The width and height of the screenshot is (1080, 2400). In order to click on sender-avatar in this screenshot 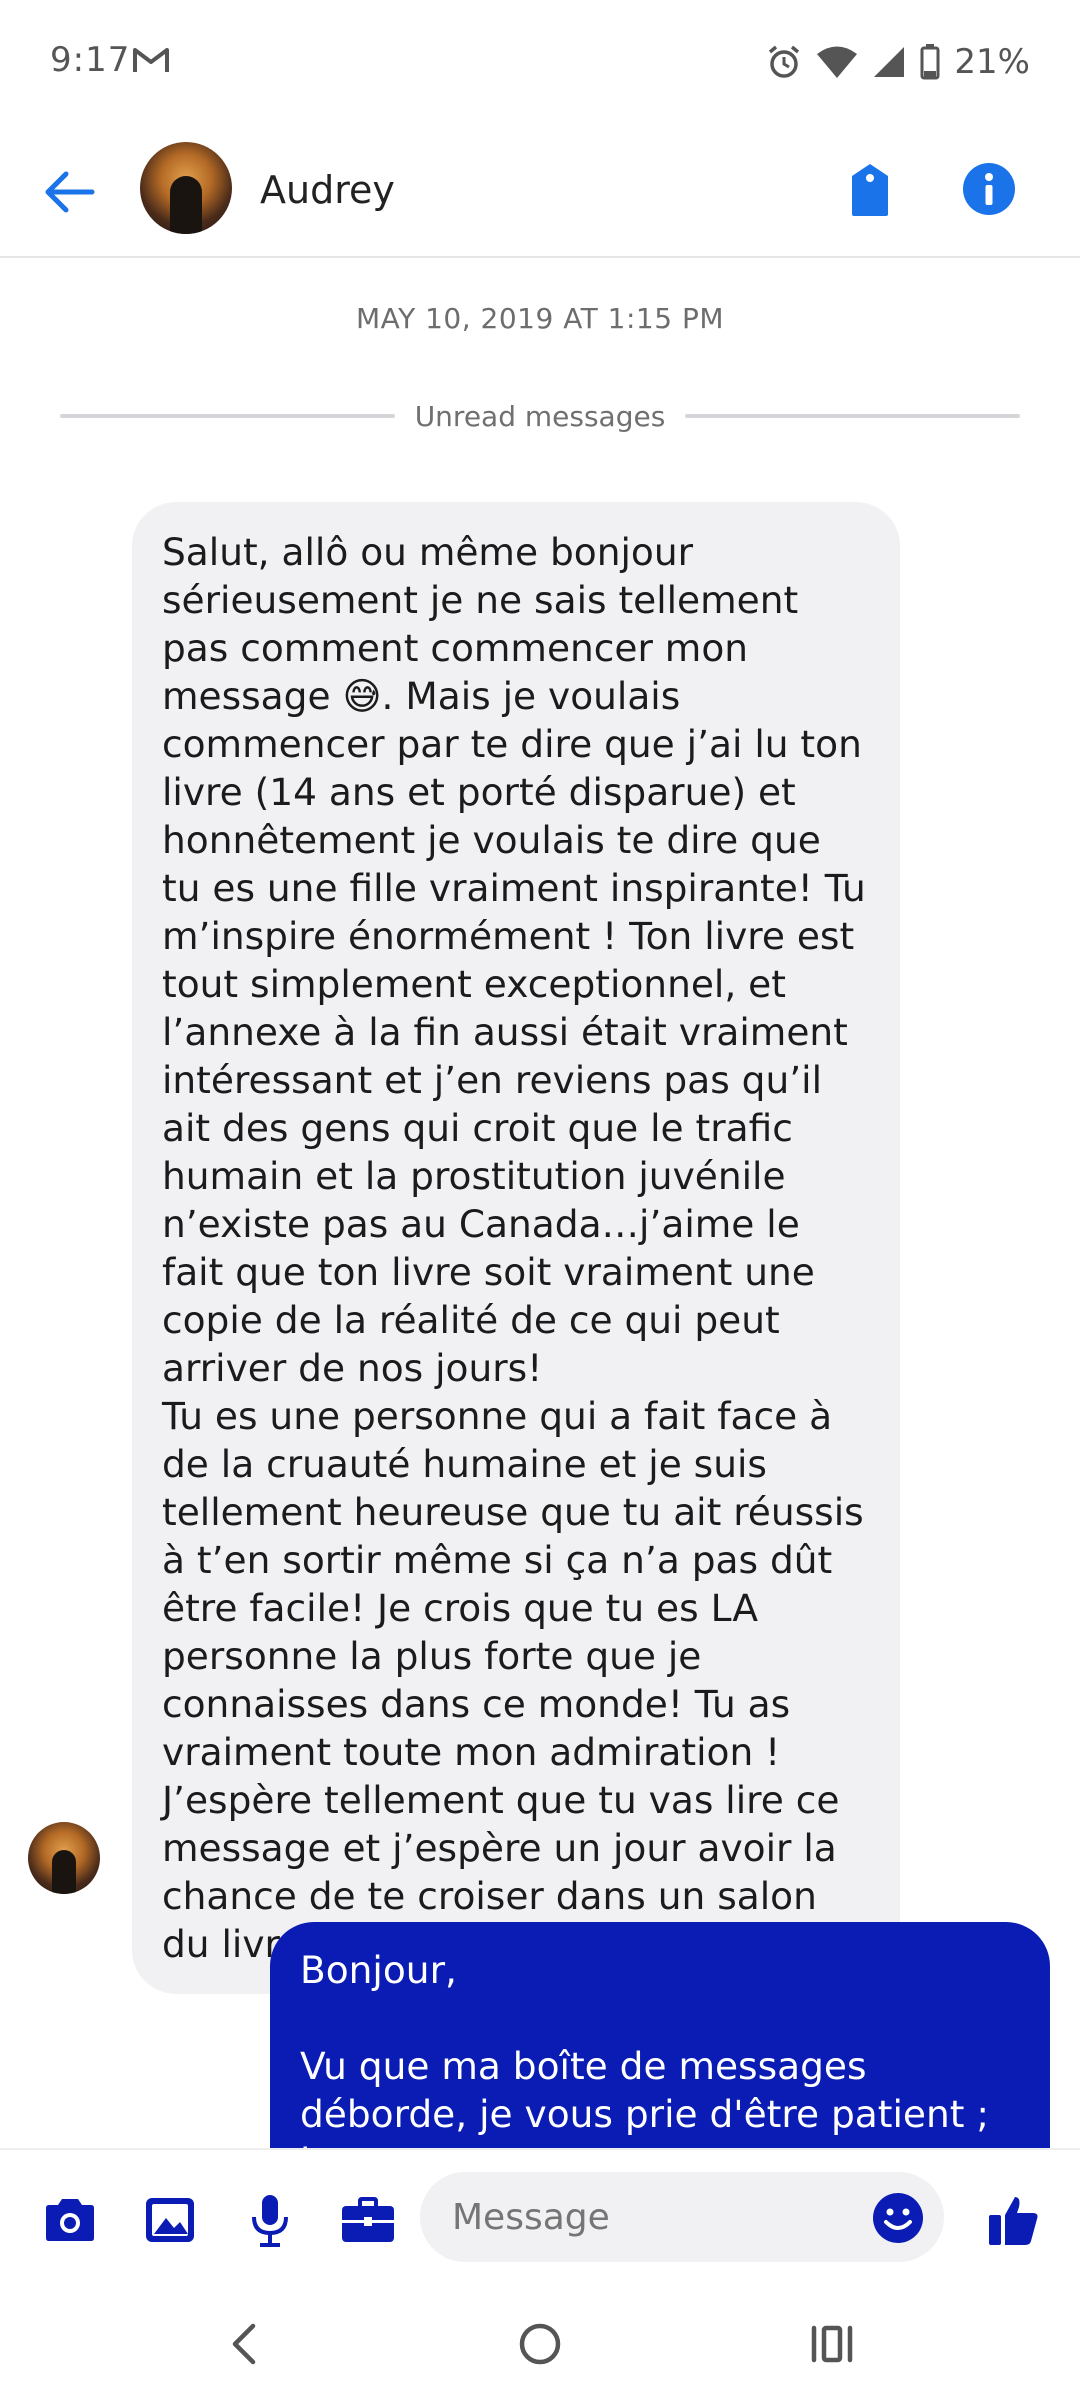, I will do `click(64, 1858)`.